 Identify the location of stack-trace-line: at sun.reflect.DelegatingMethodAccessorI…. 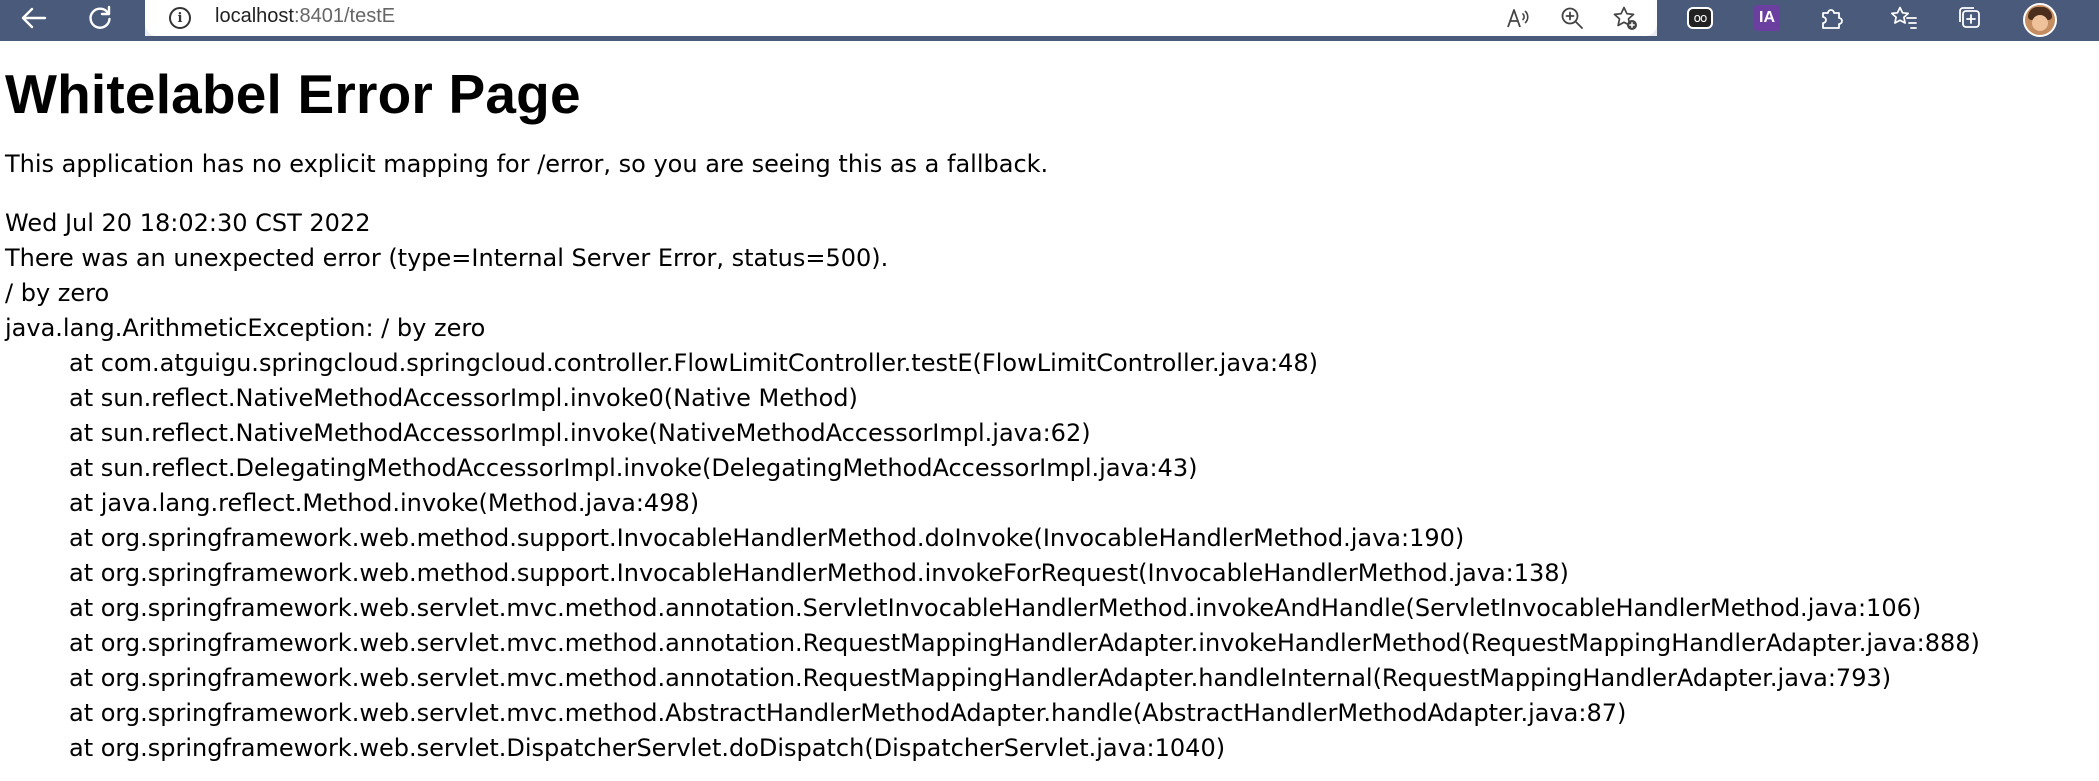
(633, 468).